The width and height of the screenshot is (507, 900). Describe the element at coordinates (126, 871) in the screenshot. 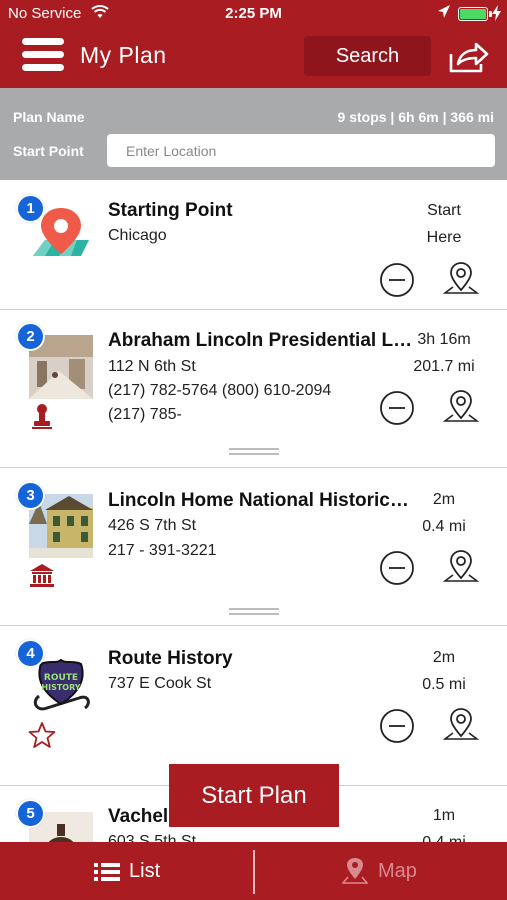

I see `tab-list: List` at that location.